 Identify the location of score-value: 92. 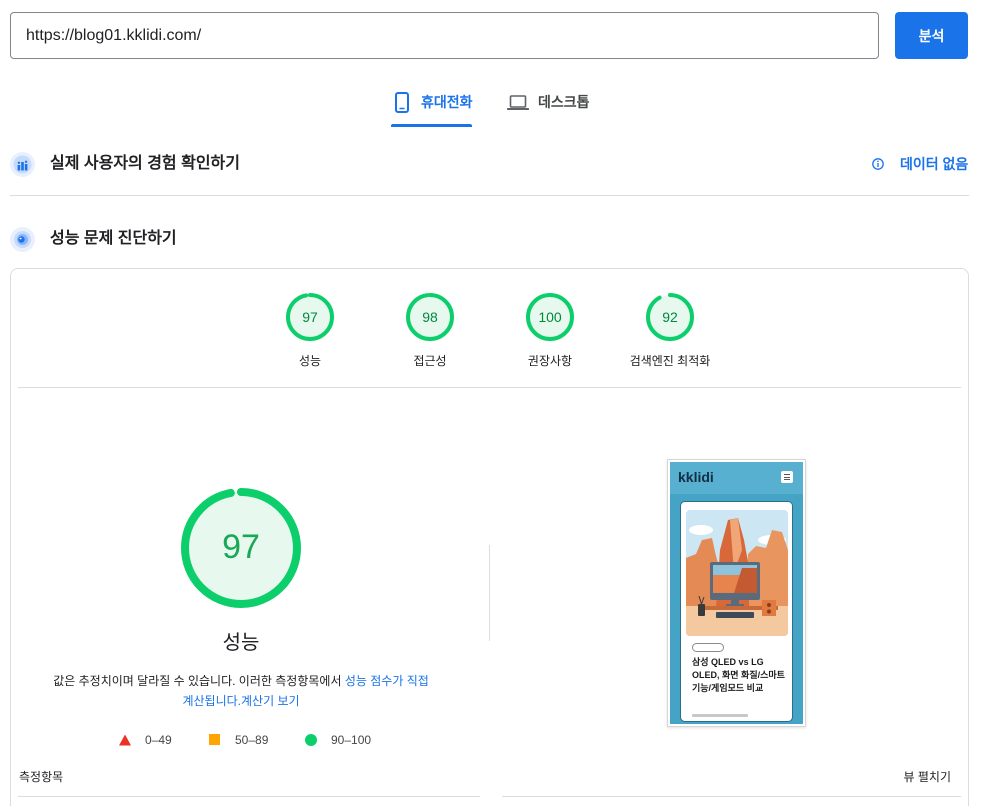
(670, 317).